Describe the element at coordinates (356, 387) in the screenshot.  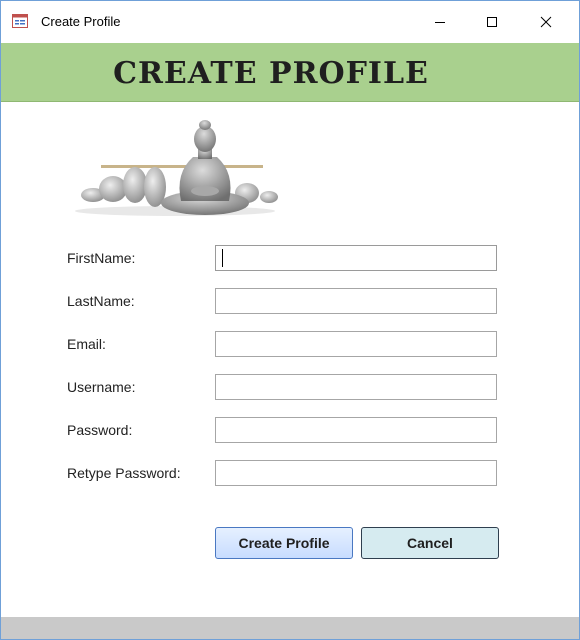
I see `username-input` at that location.